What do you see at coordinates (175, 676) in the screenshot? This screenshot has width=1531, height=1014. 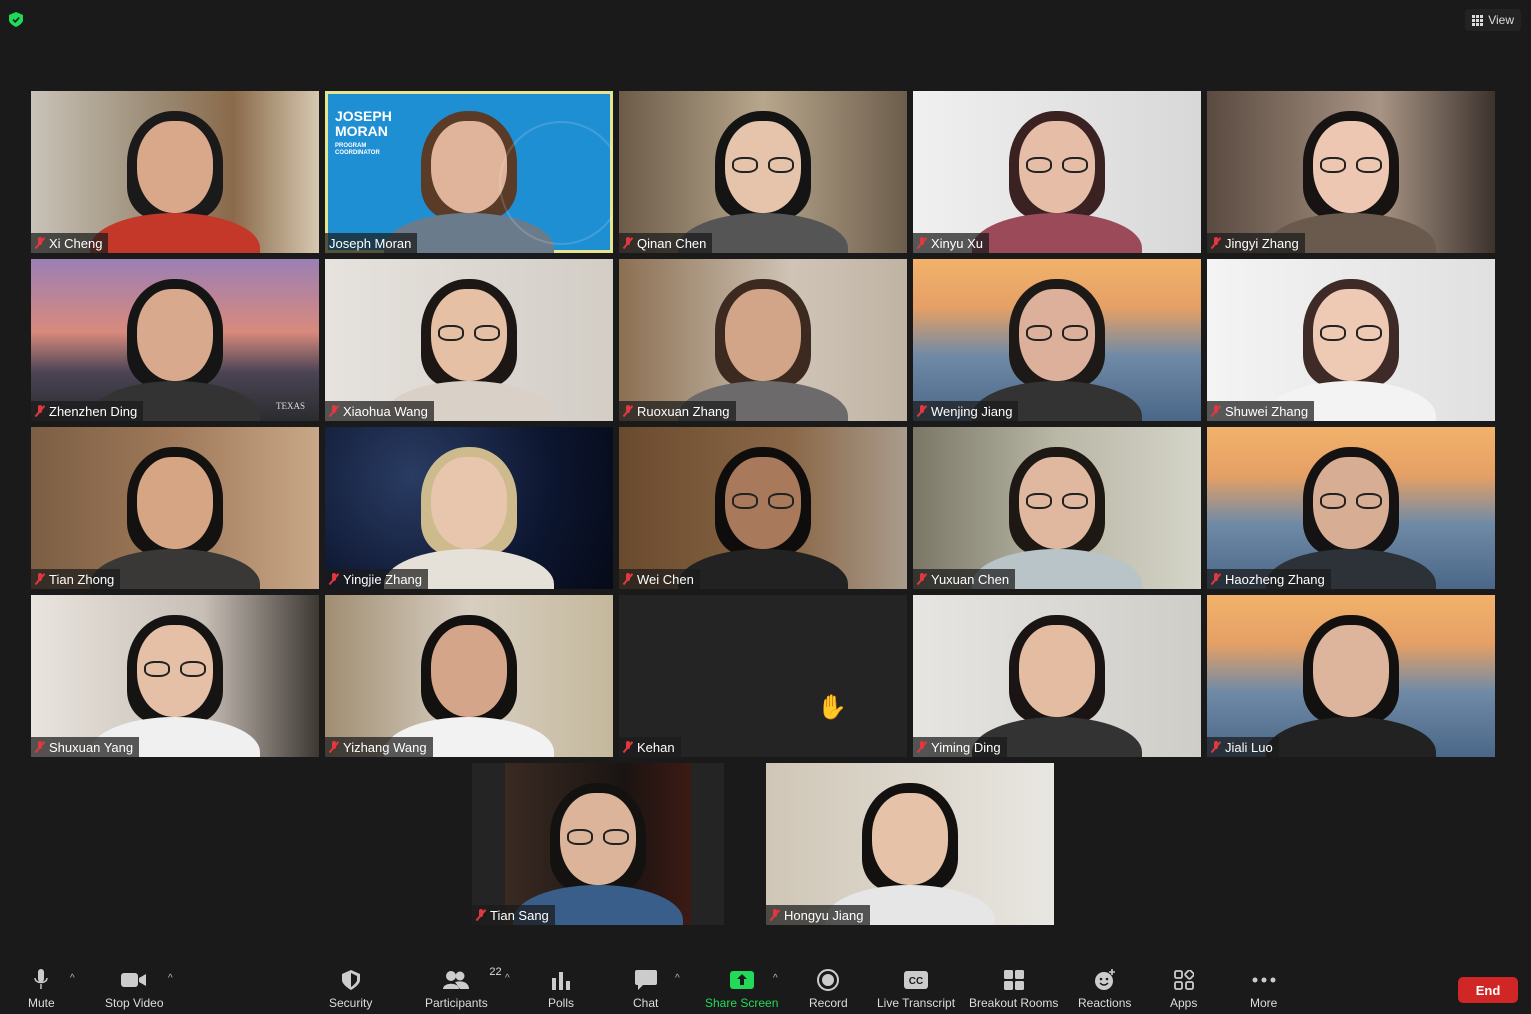 I see `video-tile: Shuxuan Yang` at bounding box center [175, 676].